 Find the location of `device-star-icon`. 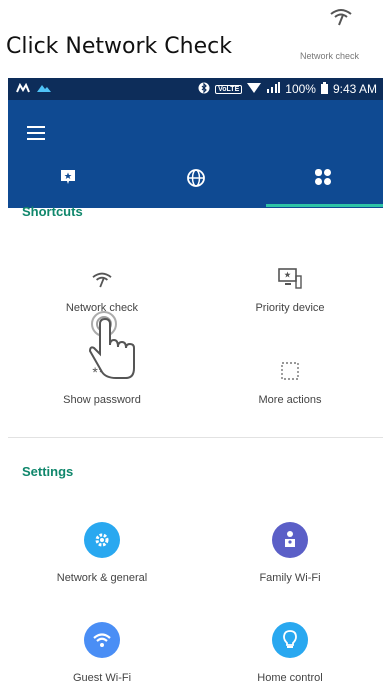

device-star-icon is located at coordinates (68, 179).